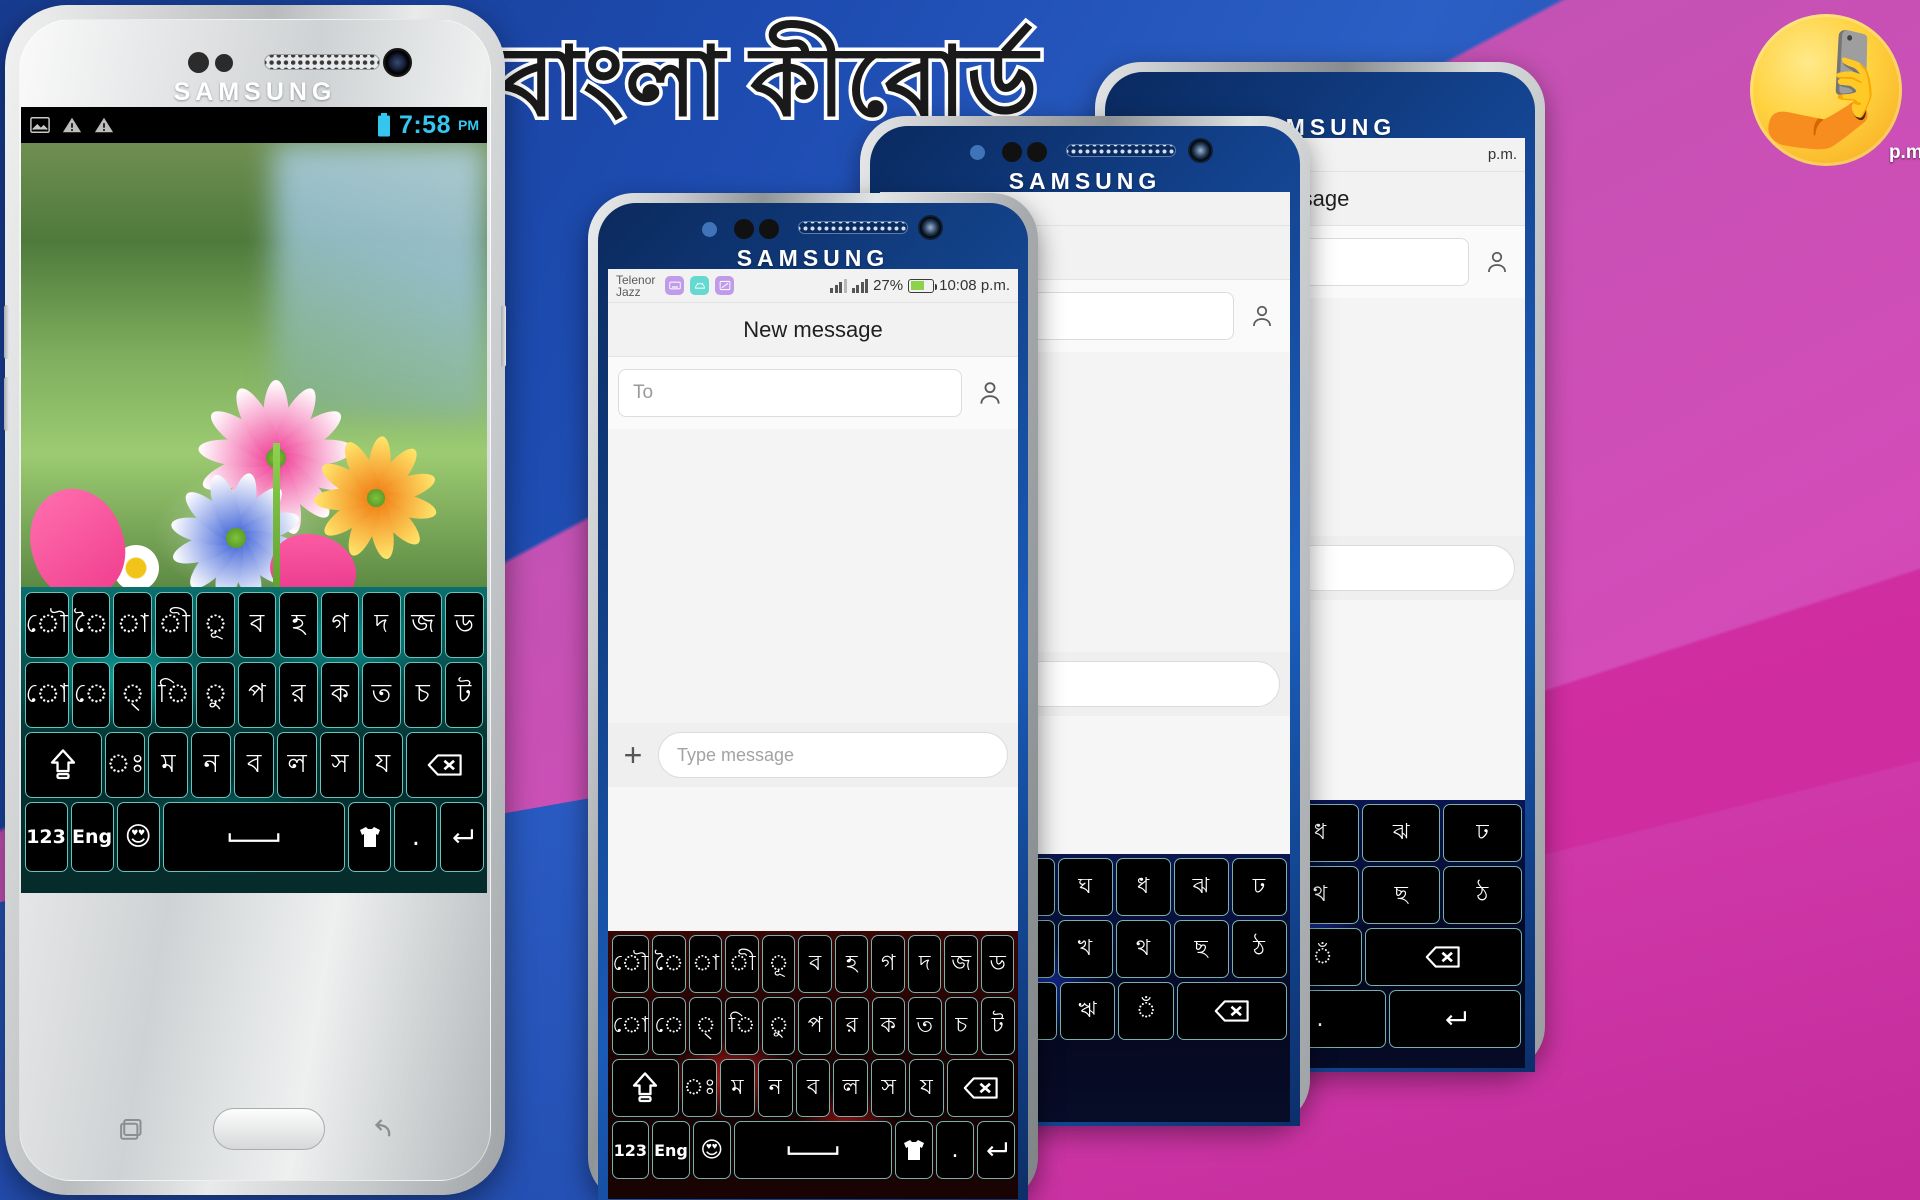  What do you see at coordinates (503, 336) in the screenshot?
I see `power-button` at bounding box center [503, 336].